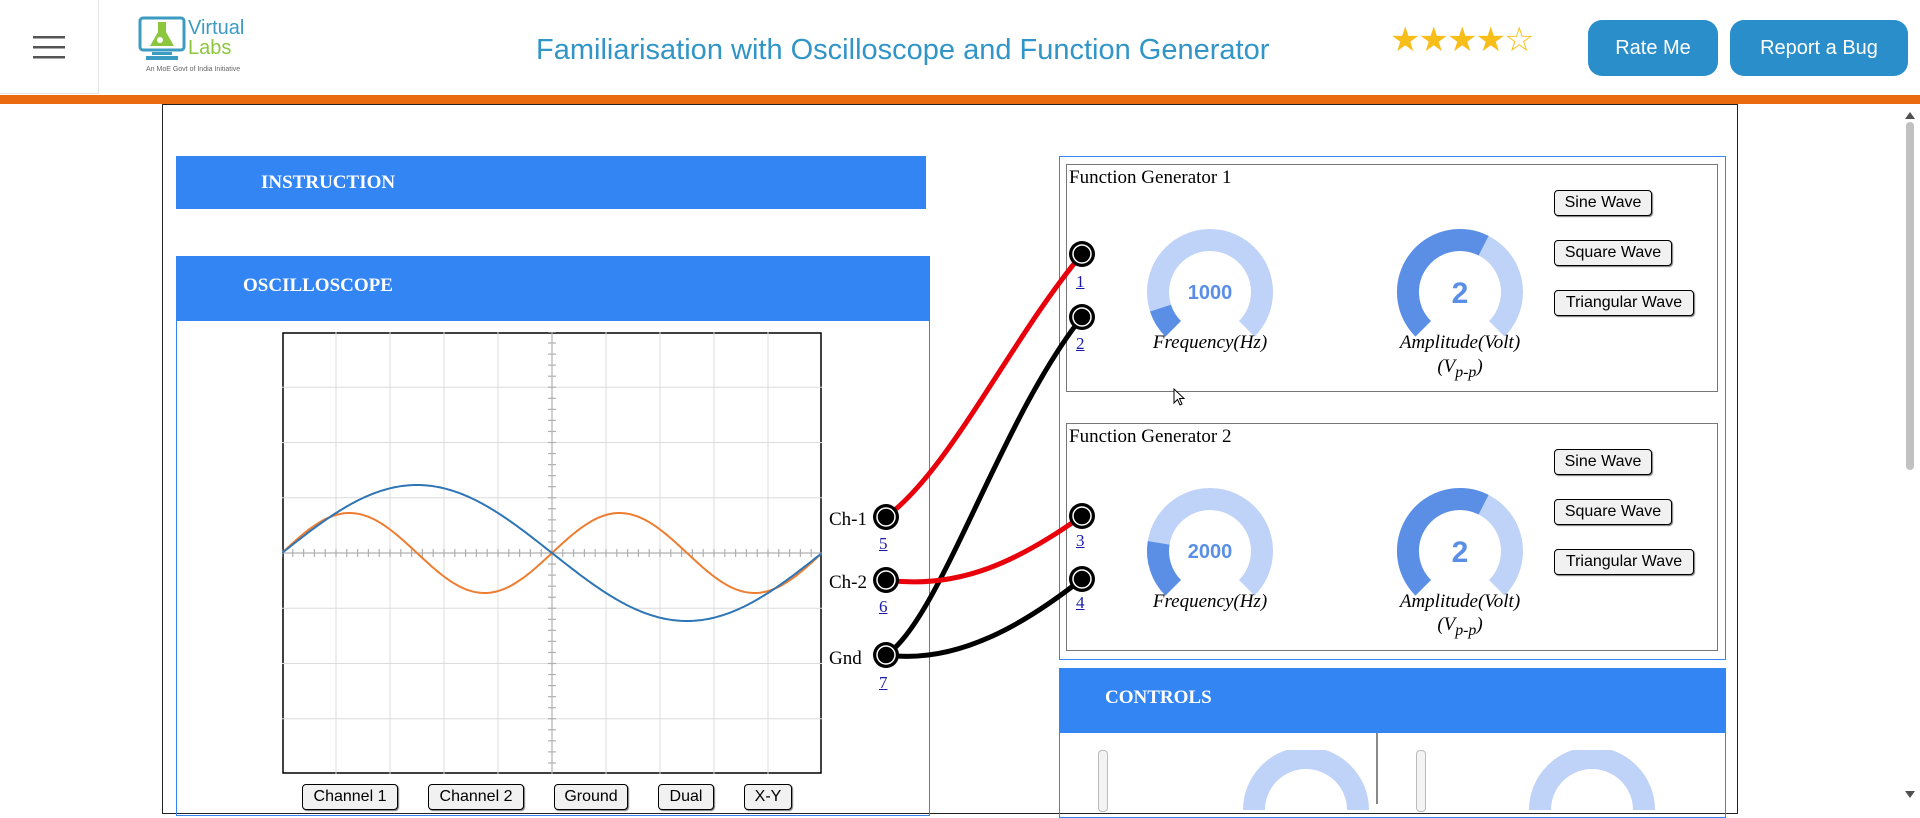  Describe the element at coordinates (162, 38) in the screenshot. I see `lab-flask-icon` at that location.